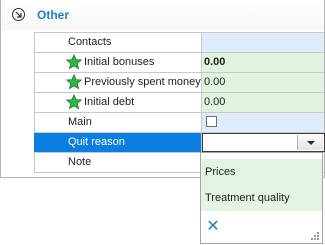 This screenshot has height=245, width=325. I want to click on collapse-up-icon, so click(18, 14).